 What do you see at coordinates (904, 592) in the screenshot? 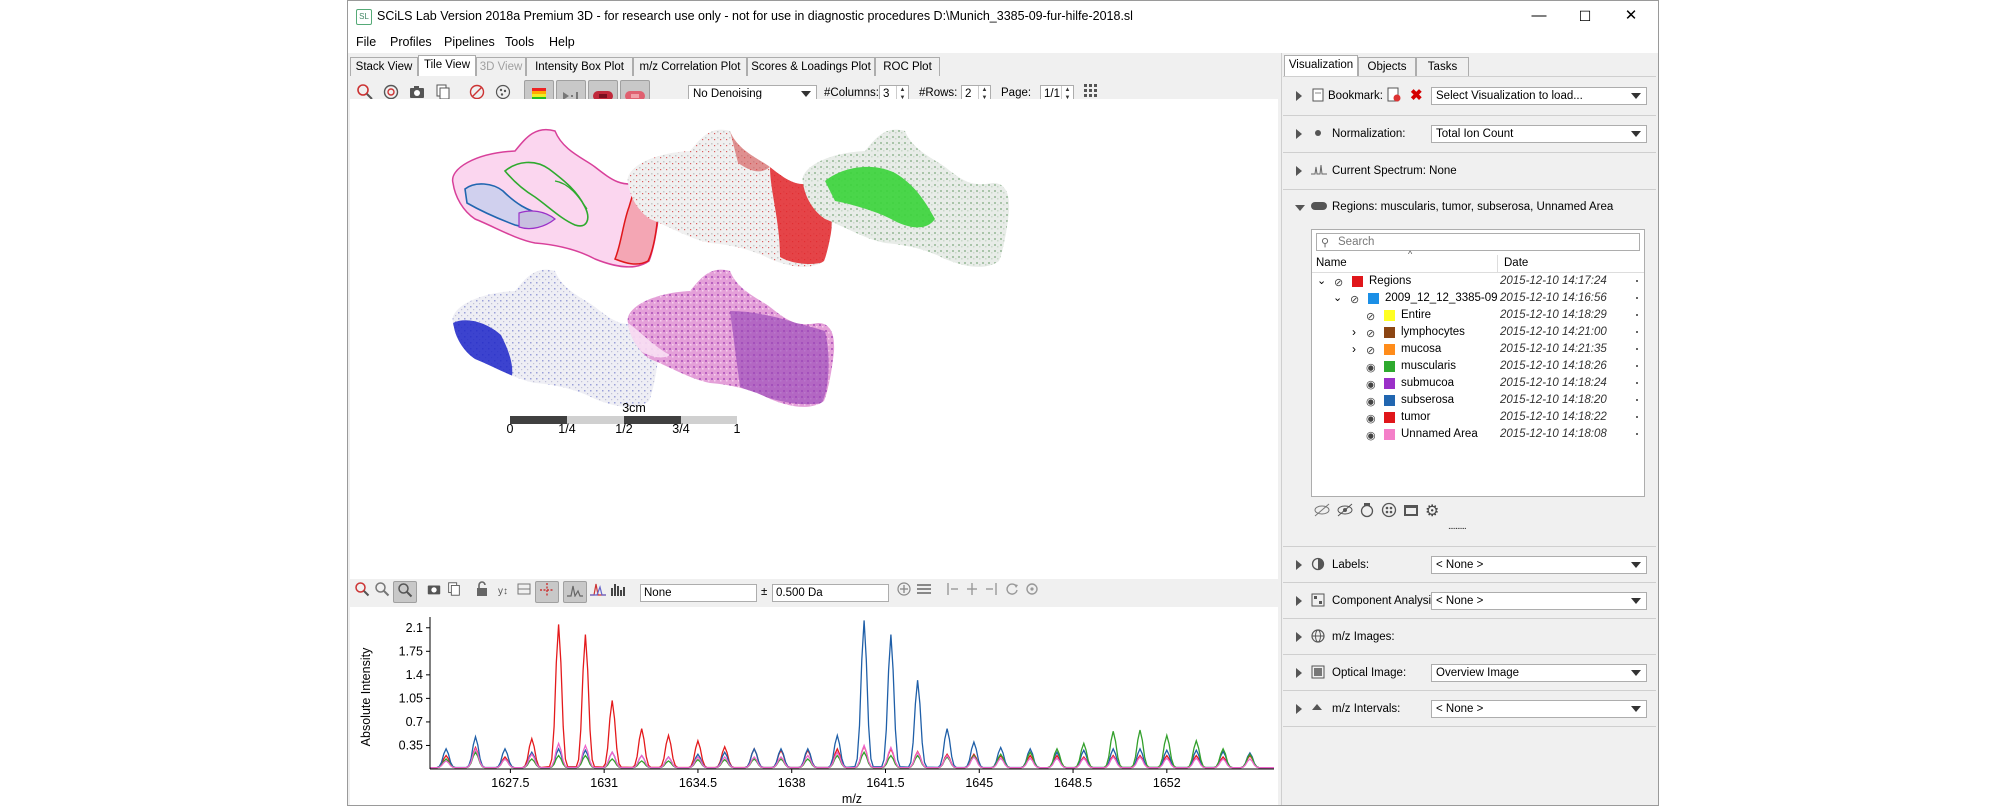
I see `add-interval-icon` at bounding box center [904, 592].